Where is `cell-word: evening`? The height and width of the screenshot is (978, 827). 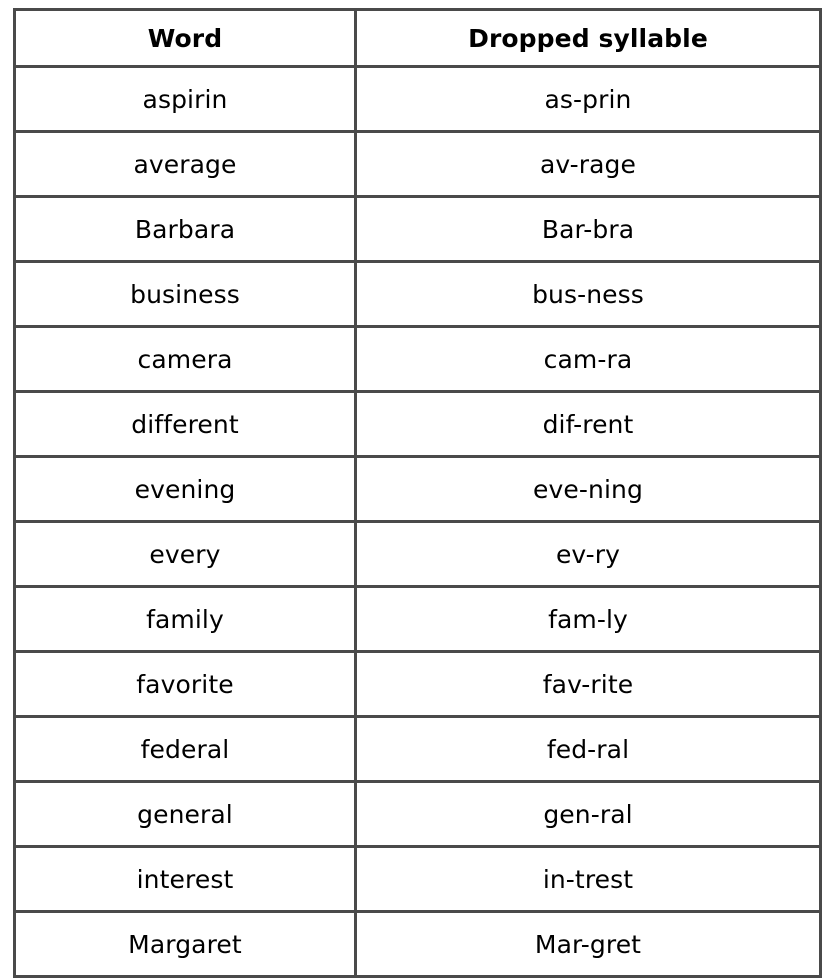
cell-word: evening is located at coordinates (185, 489).